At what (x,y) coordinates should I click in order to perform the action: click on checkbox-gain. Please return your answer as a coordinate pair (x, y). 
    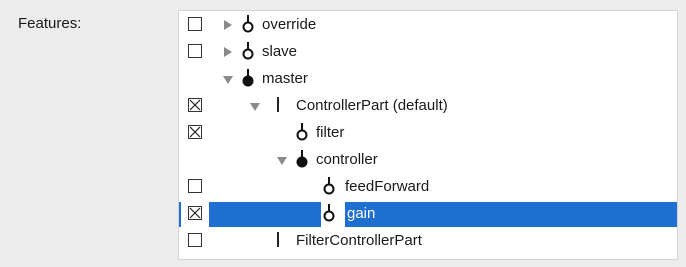
    Looking at the image, I should click on (195, 213).